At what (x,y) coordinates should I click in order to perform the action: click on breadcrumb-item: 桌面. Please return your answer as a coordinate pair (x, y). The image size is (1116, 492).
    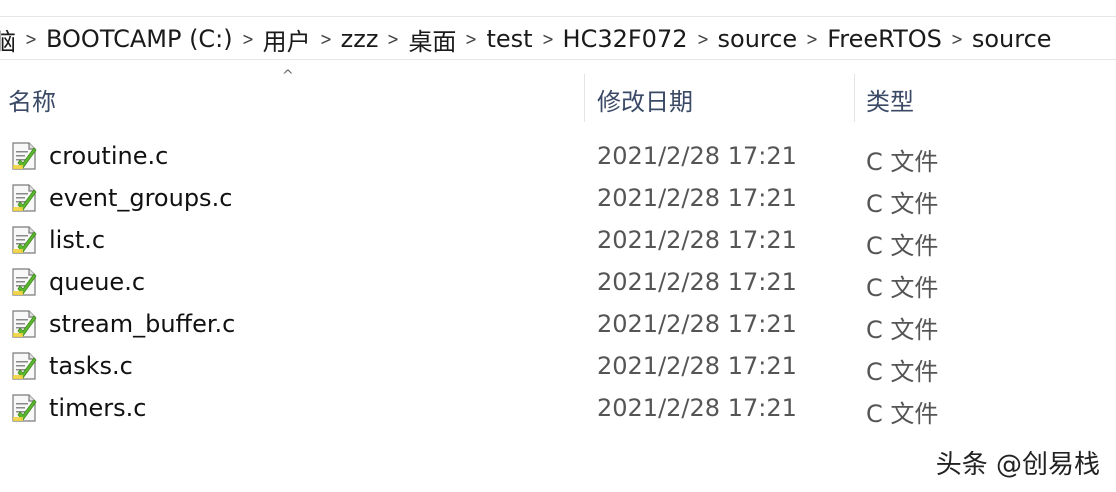
    Looking at the image, I should click on (432, 39).